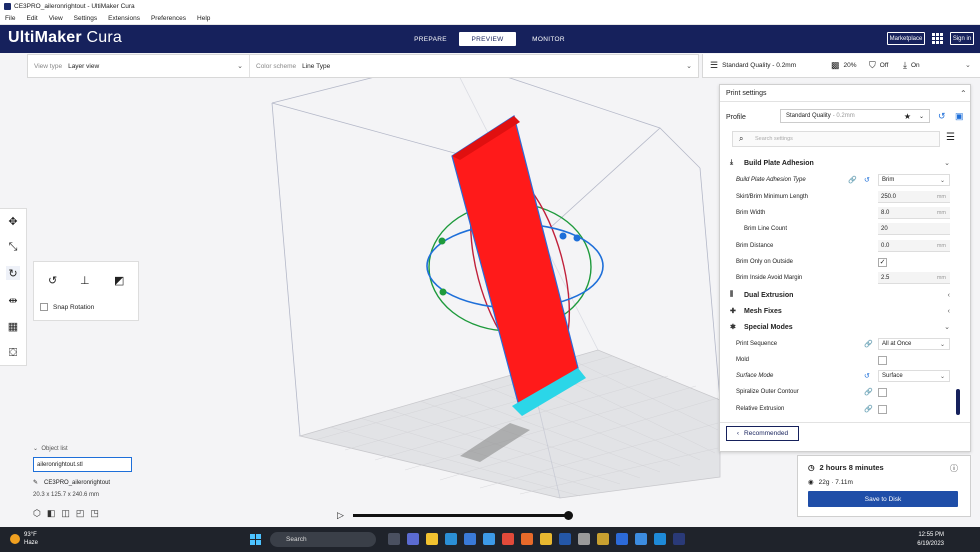 This screenshot has width=980, height=552. I want to click on collapse-icon: ⌃, so click(963, 93).